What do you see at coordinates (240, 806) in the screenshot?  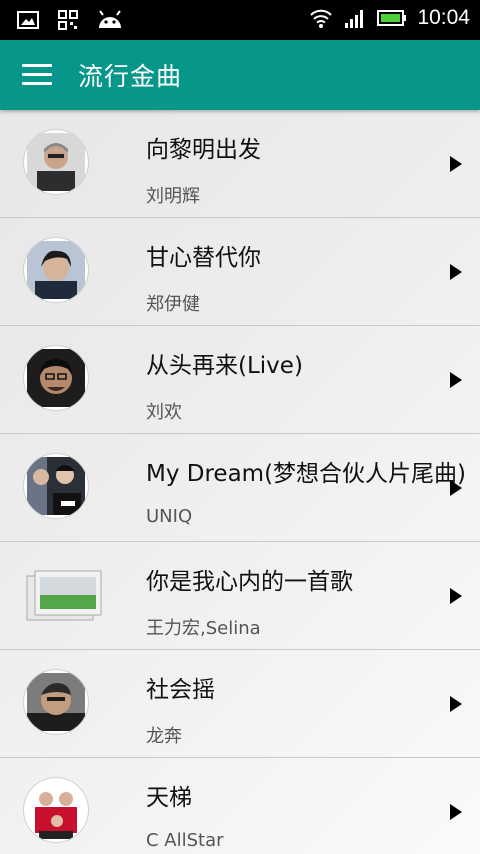 I see `song-row: 天梯 C AllStar` at bounding box center [240, 806].